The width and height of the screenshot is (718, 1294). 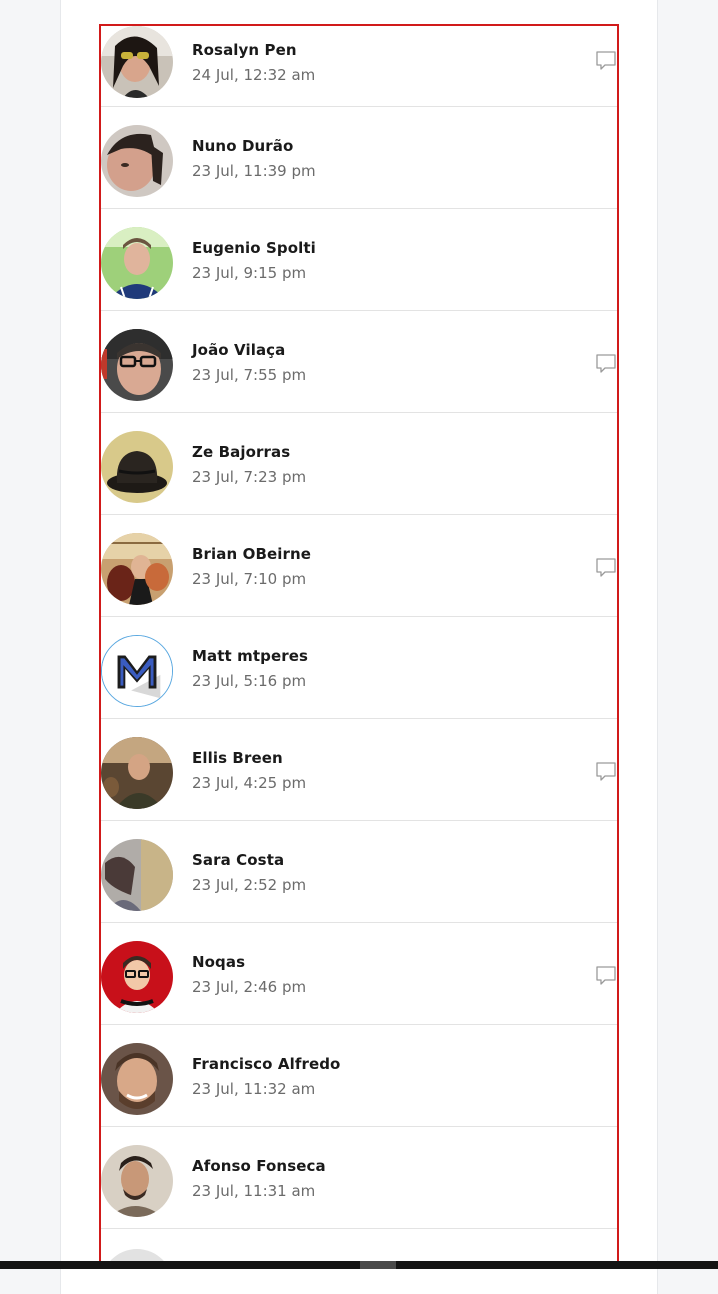 What do you see at coordinates (266, 1064) in the screenshot?
I see `responder-name: Francisco Alfredo` at bounding box center [266, 1064].